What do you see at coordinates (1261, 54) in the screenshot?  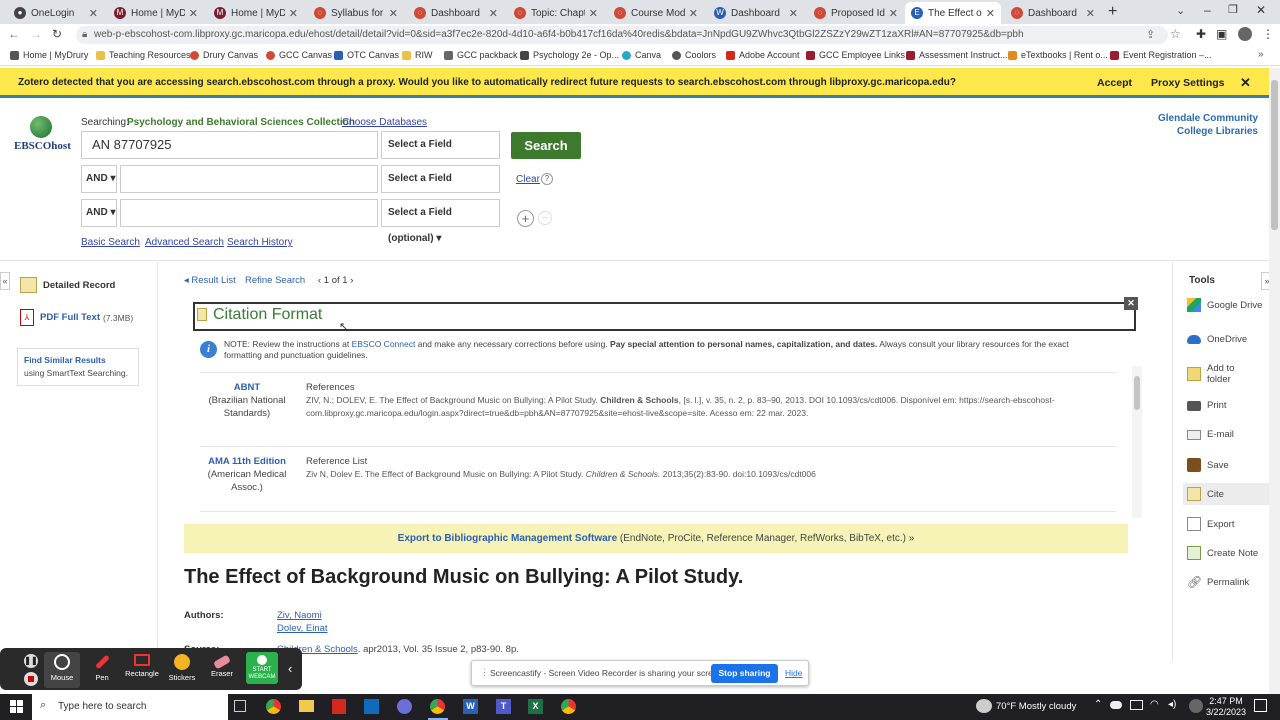 I see `more-bookmarks-icon: »` at bounding box center [1261, 54].